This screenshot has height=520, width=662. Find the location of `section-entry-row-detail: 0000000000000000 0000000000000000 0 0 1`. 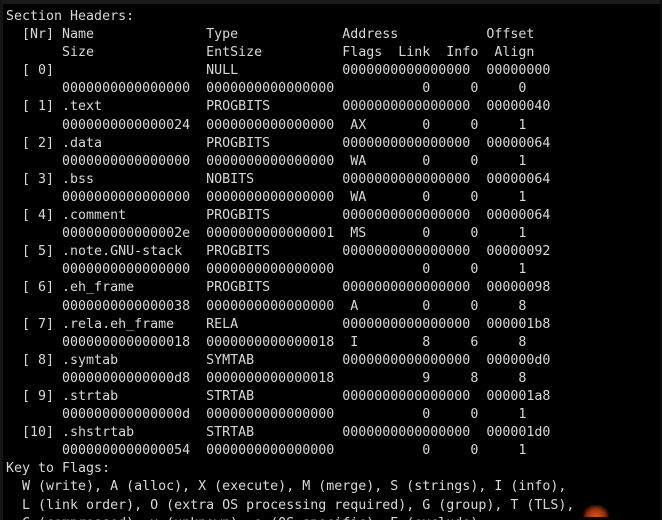

section-entry-row-detail: 0000000000000000 0000000000000000 0 0 1 is located at coordinates (266, 270).